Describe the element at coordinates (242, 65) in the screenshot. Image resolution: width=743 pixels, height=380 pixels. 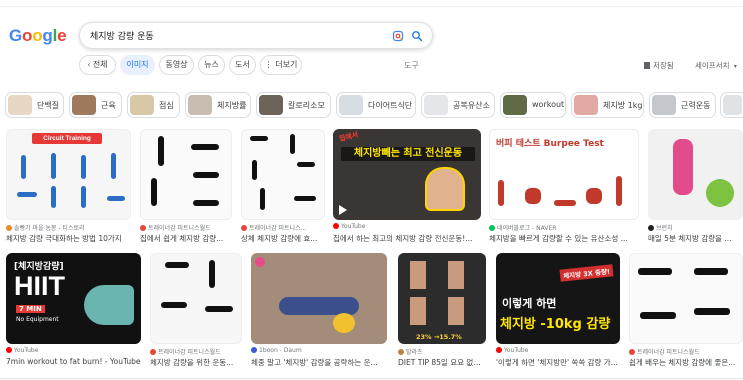
I see `tab-books: 도서` at that location.